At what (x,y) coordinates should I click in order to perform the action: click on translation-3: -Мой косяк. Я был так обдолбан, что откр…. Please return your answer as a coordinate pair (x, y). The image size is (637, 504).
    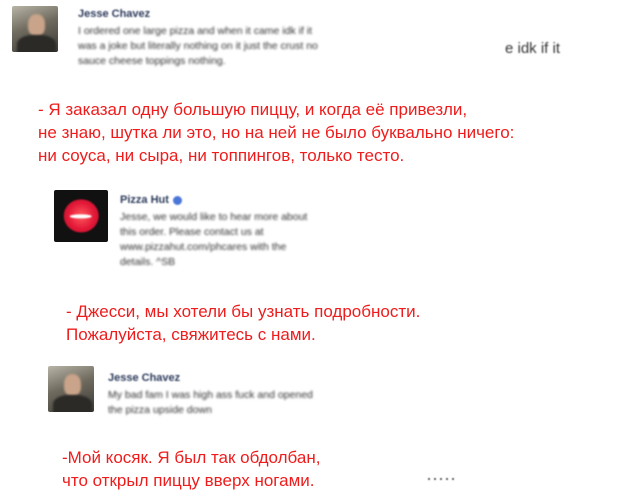
    Looking at the image, I should click on (191, 469).